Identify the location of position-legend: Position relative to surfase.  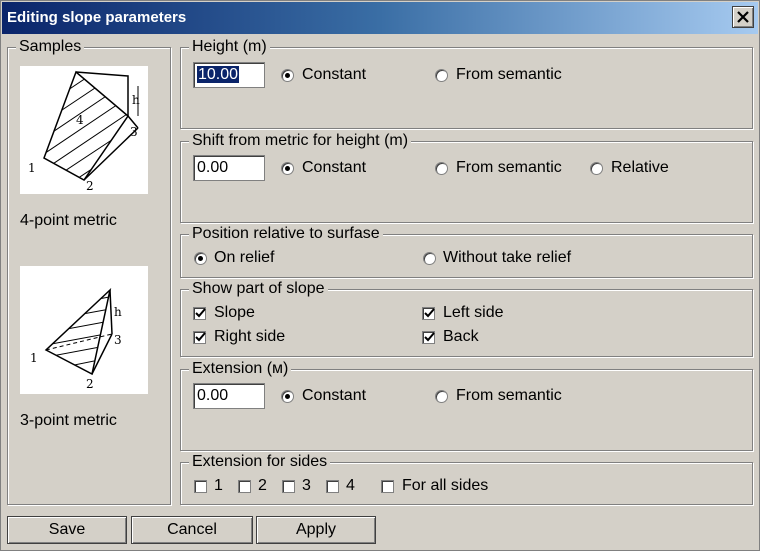
(286, 234).